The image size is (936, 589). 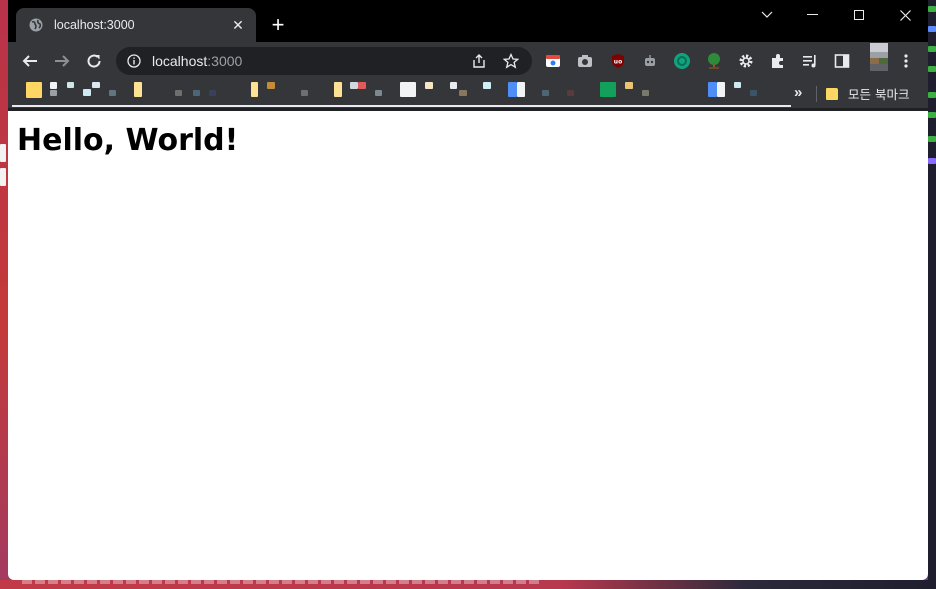 What do you see at coordinates (650, 61) in the screenshot?
I see `robot-icon` at bounding box center [650, 61].